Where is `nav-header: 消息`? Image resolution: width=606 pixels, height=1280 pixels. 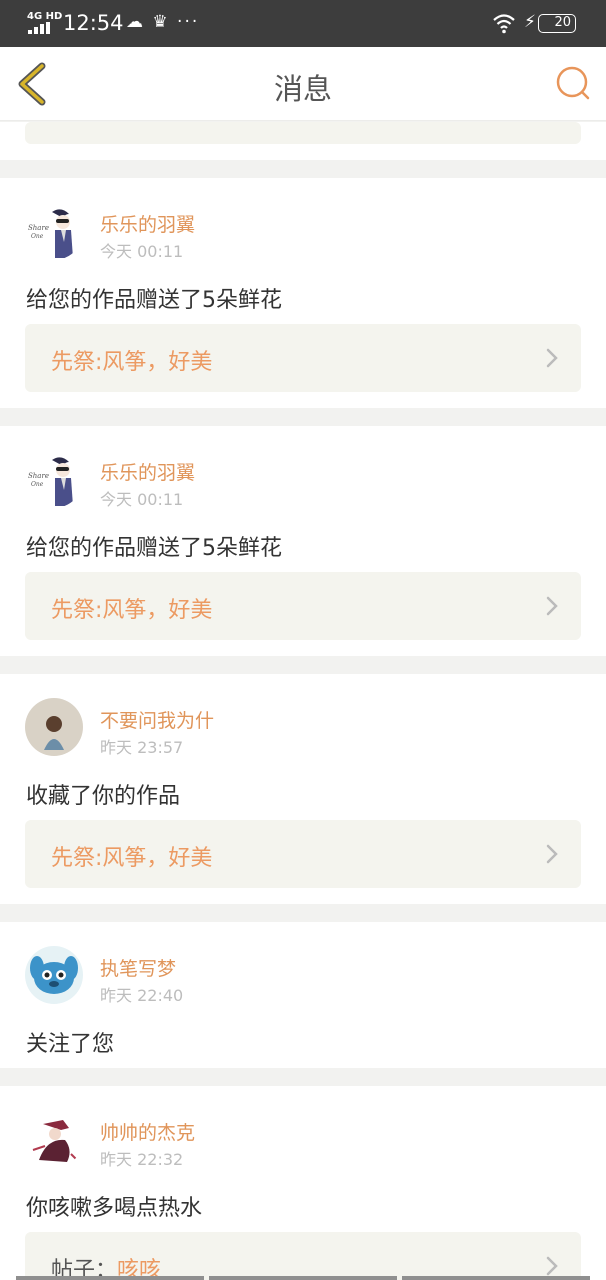
nav-header: 消息 is located at coordinates (303, 84).